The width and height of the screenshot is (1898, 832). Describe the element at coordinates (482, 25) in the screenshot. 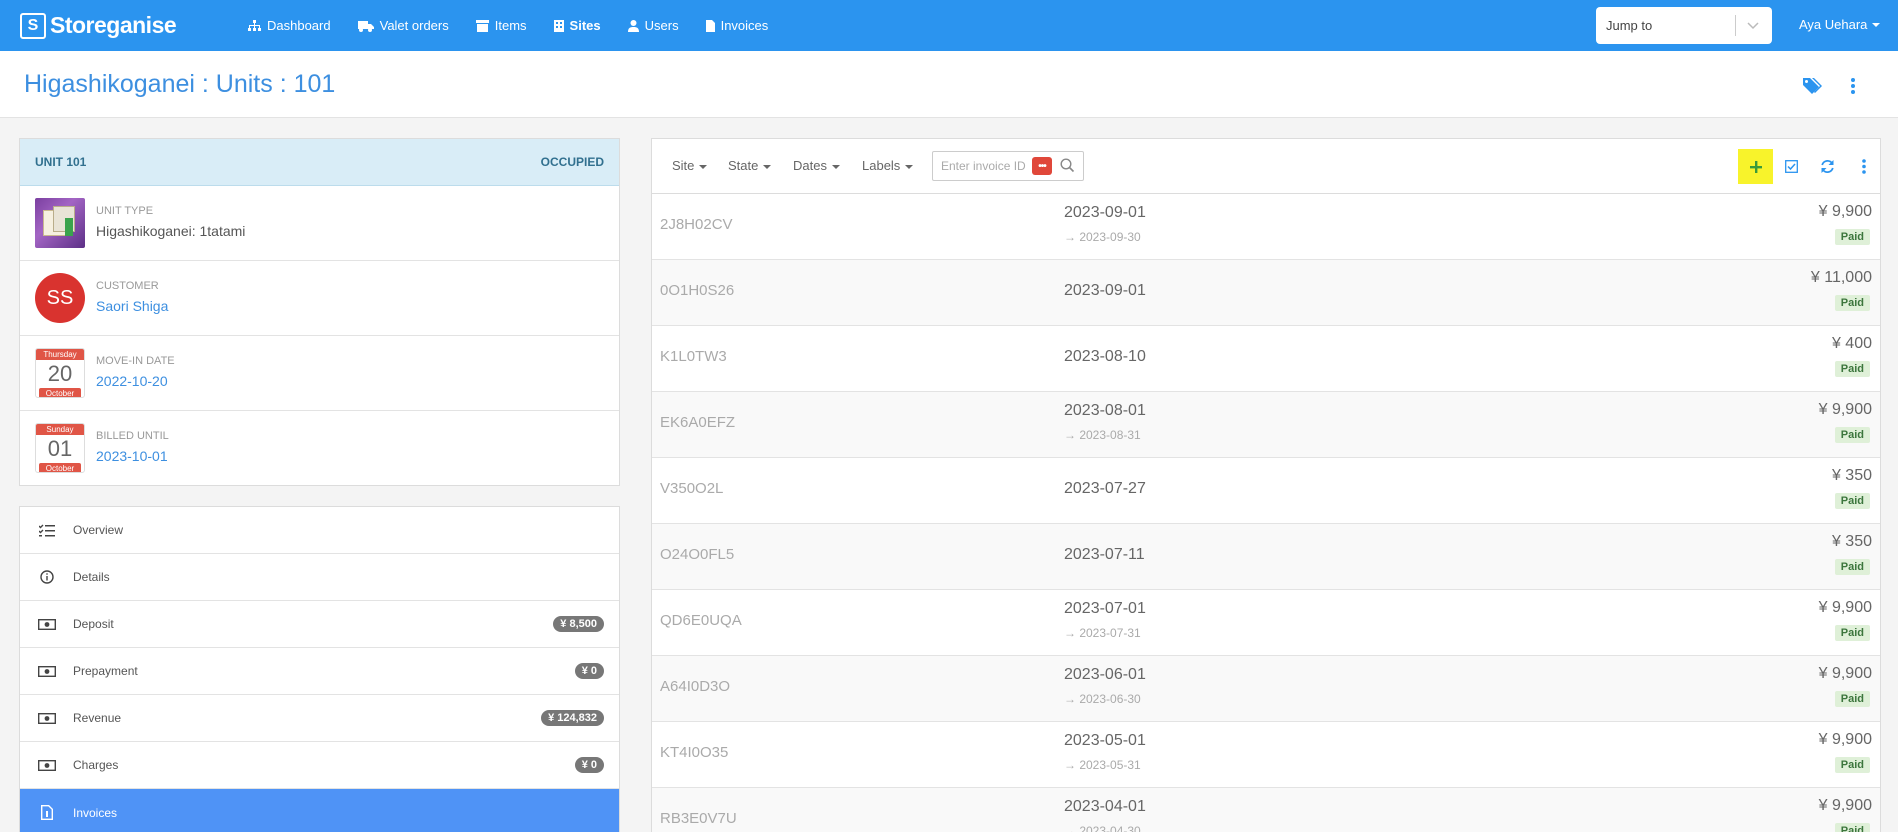

I see `archive-icon` at that location.